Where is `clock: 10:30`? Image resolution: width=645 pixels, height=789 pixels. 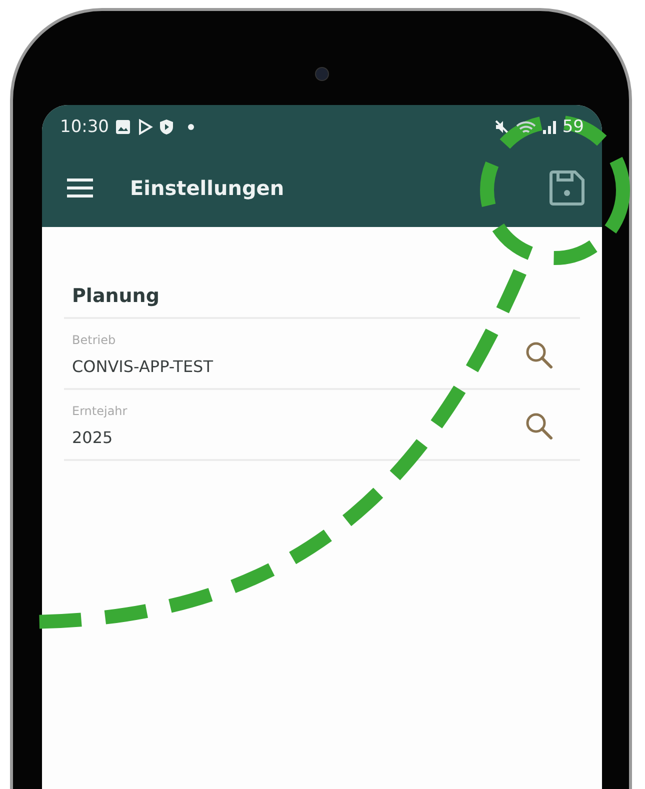
clock: 10:30 is located at coordinates (84, 127).